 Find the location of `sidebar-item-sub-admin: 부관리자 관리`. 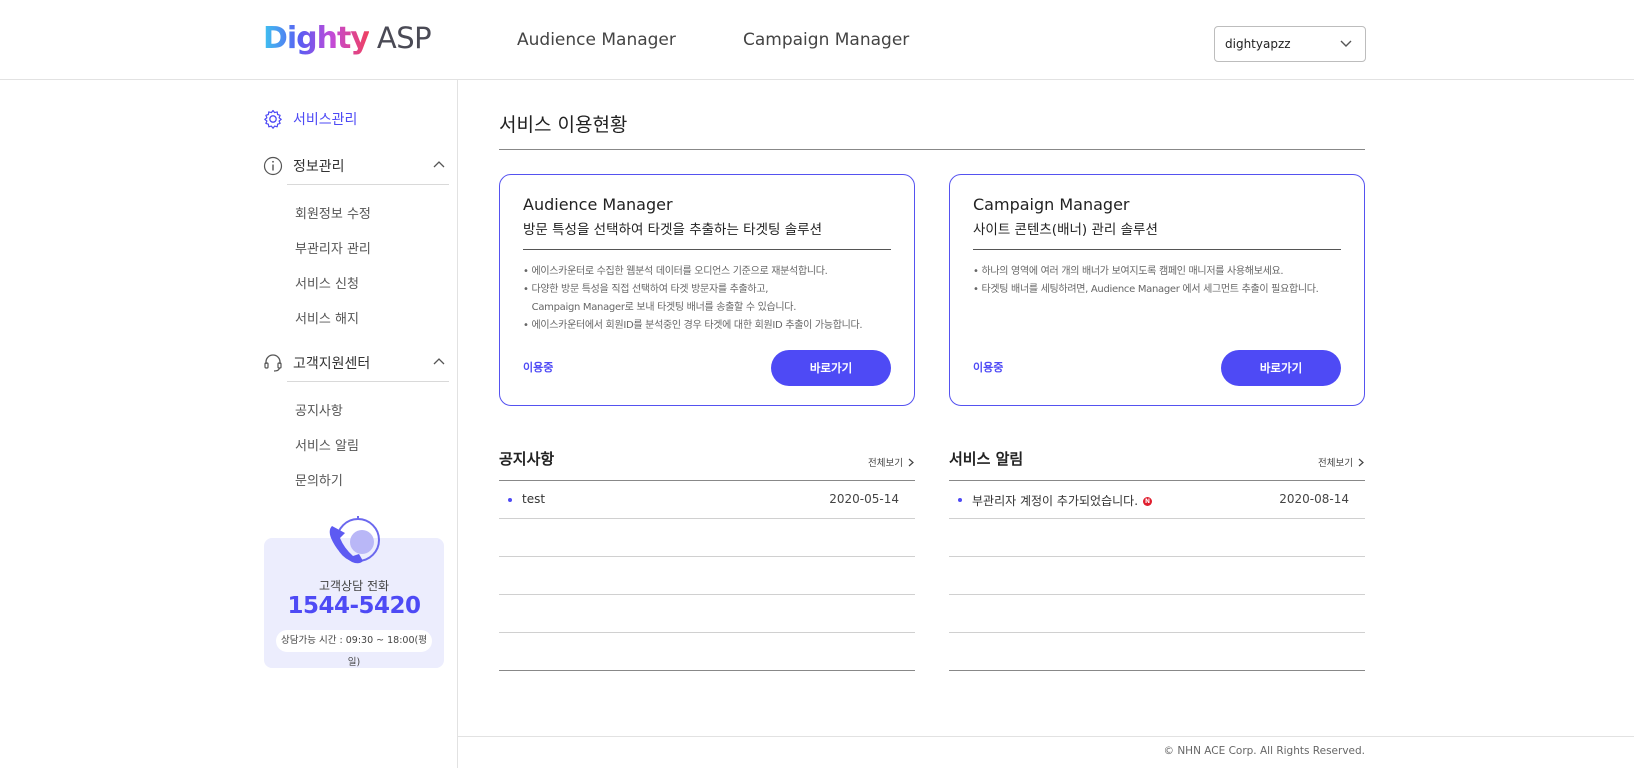

sidebar-item-sub-admin: 부관리자 관리 is located at coordinates (333, 247).